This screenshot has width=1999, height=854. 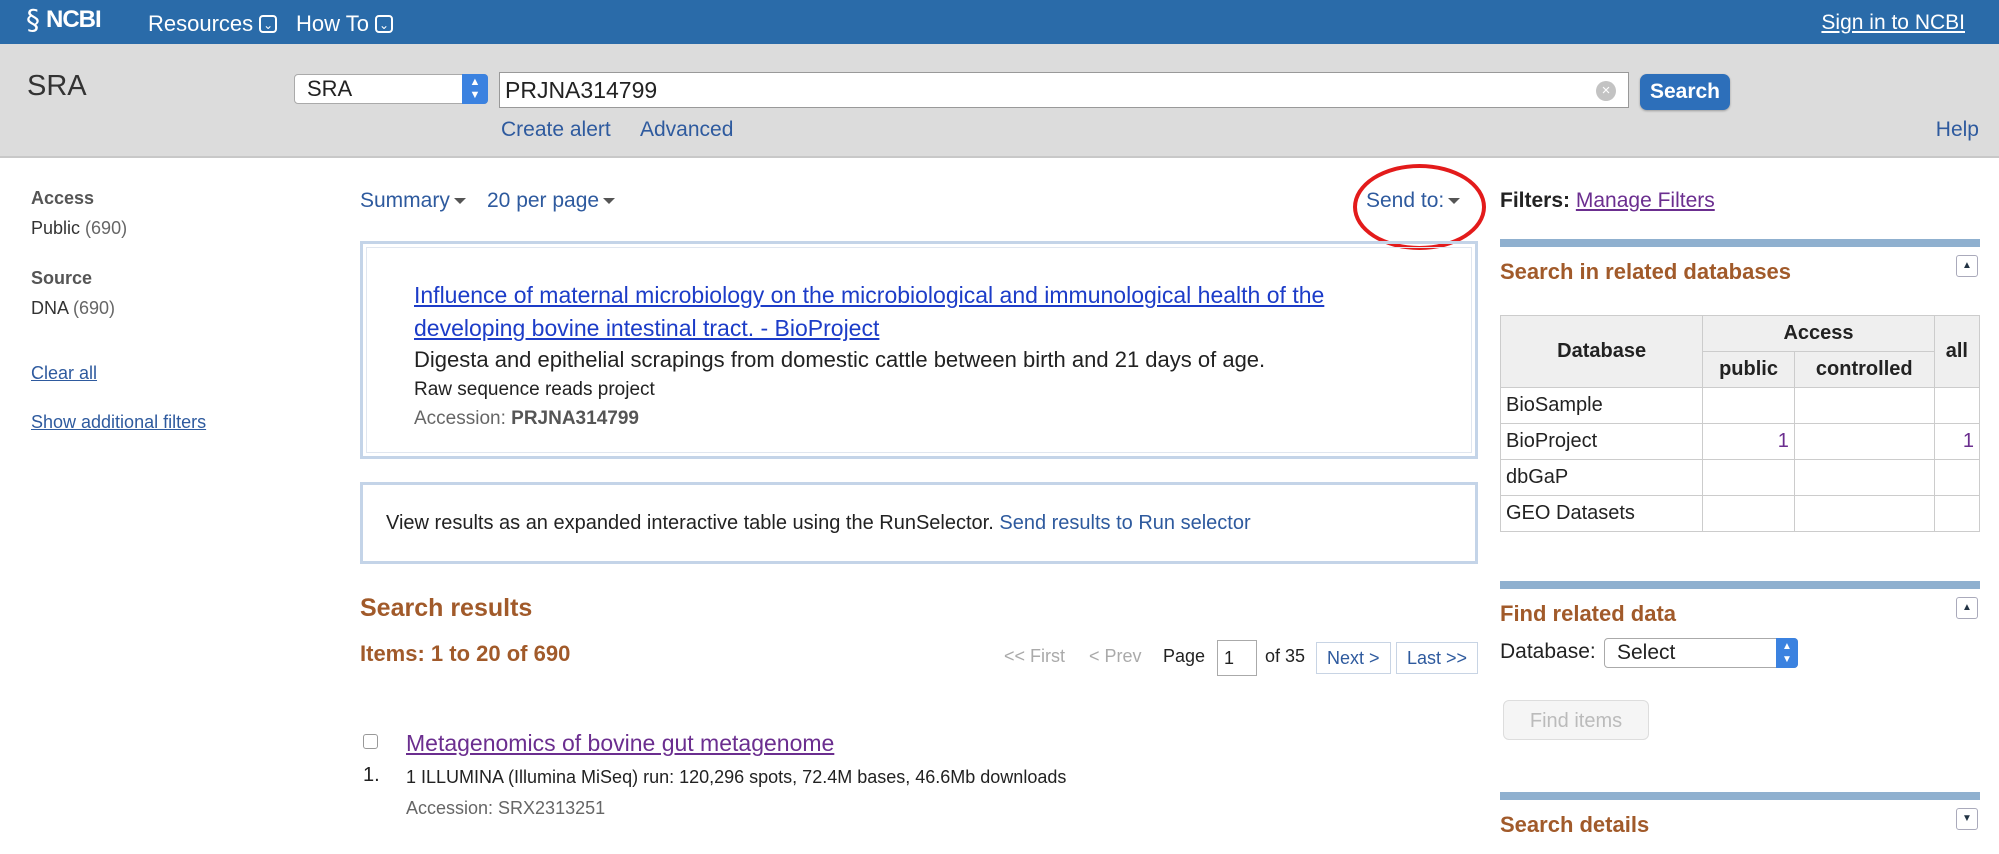 I want to click on create-alert-link: Create alert, so click(x=556, y=130).